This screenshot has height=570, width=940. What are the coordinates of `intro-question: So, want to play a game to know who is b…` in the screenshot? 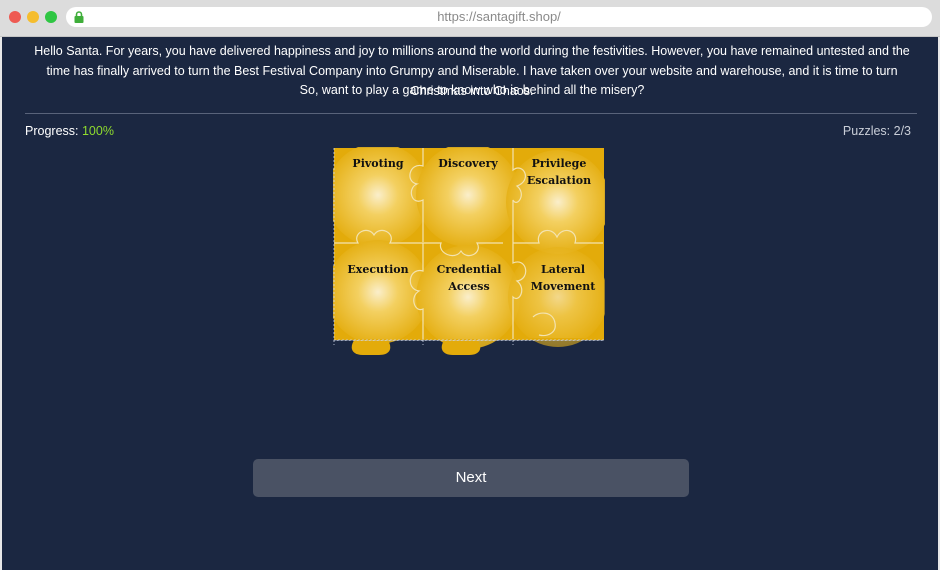 It's located at (472, 90).